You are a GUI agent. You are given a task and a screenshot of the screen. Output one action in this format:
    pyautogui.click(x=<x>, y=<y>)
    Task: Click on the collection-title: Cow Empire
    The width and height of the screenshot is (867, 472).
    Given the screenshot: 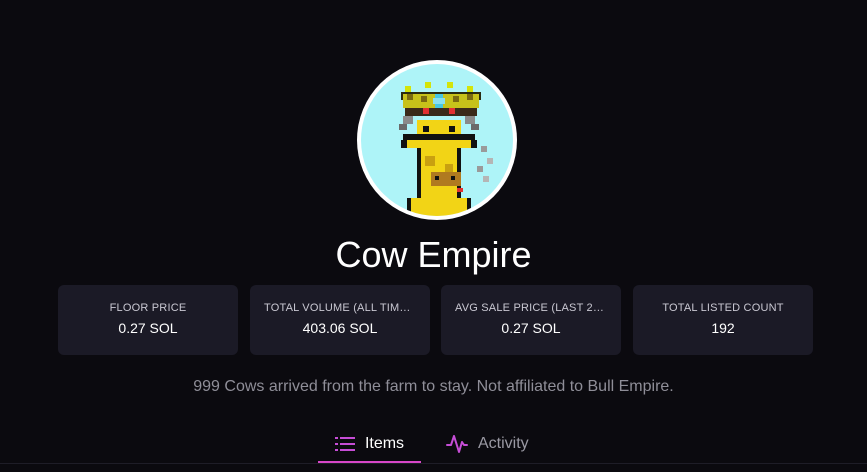 What is the action you would take?
    pyautogui.click(x=433, y=254)
    